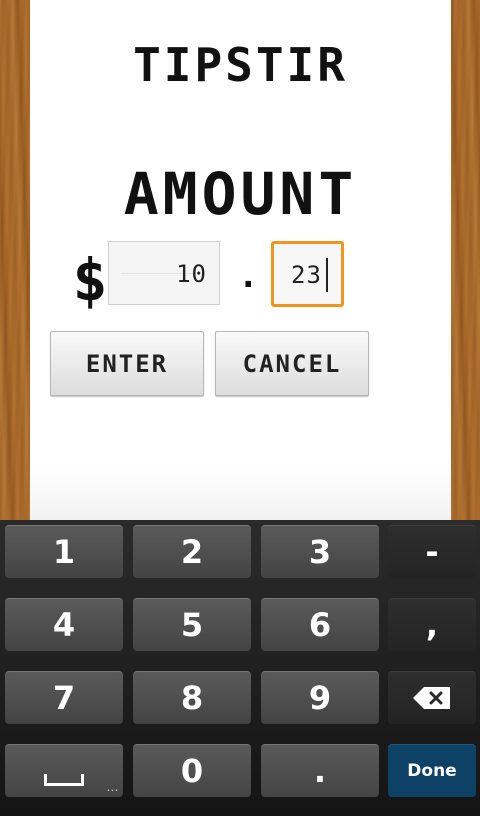 The image size is (480, 816). I want to click on cents-input: 23, so click(307, 274).